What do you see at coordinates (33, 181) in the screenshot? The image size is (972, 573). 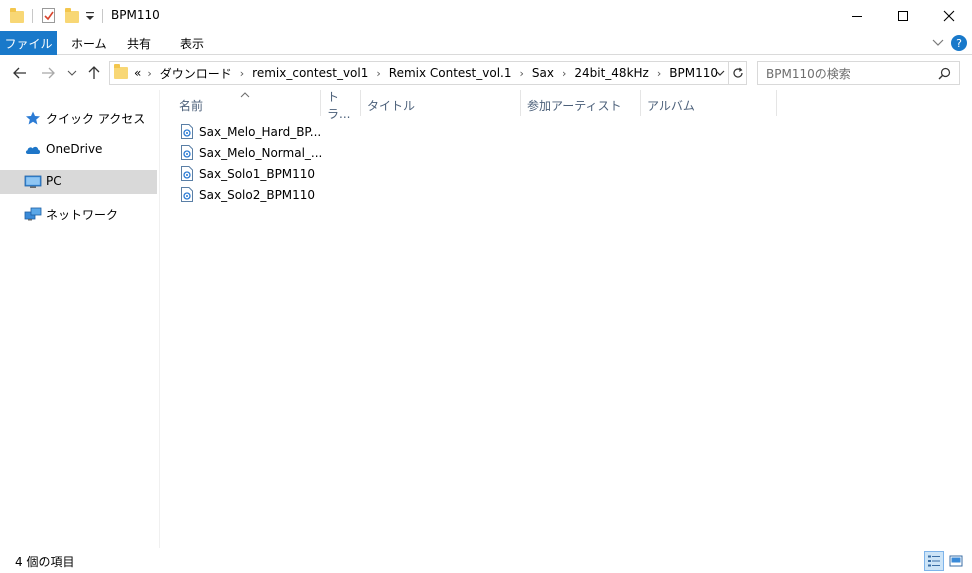 I see `computer-icon` at bounding box center [33, 181].